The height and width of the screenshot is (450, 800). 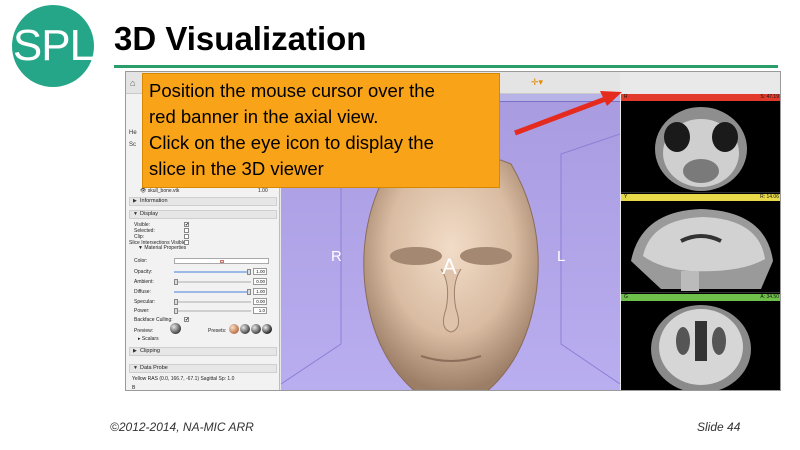 What do you see at coordinates (203, 351) in the screenshot?
I see `section-clipping: ▶ Clipping` at bounding box center [203, 351].